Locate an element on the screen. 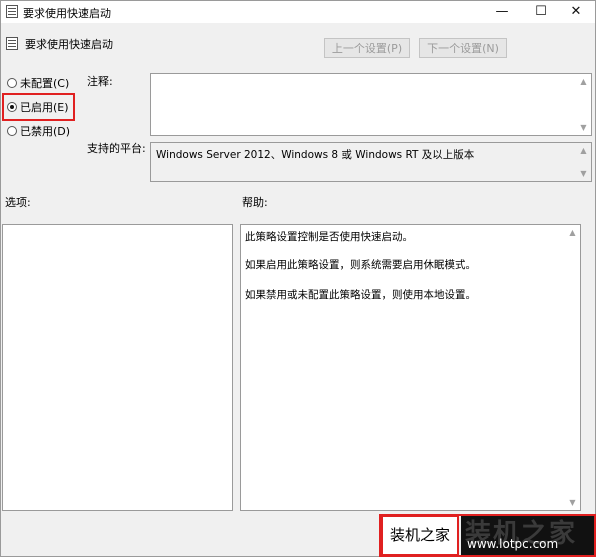 The width and height of the screenshot is (596, 557). options-section-label: 选项: is located at coordinates (18, 202).